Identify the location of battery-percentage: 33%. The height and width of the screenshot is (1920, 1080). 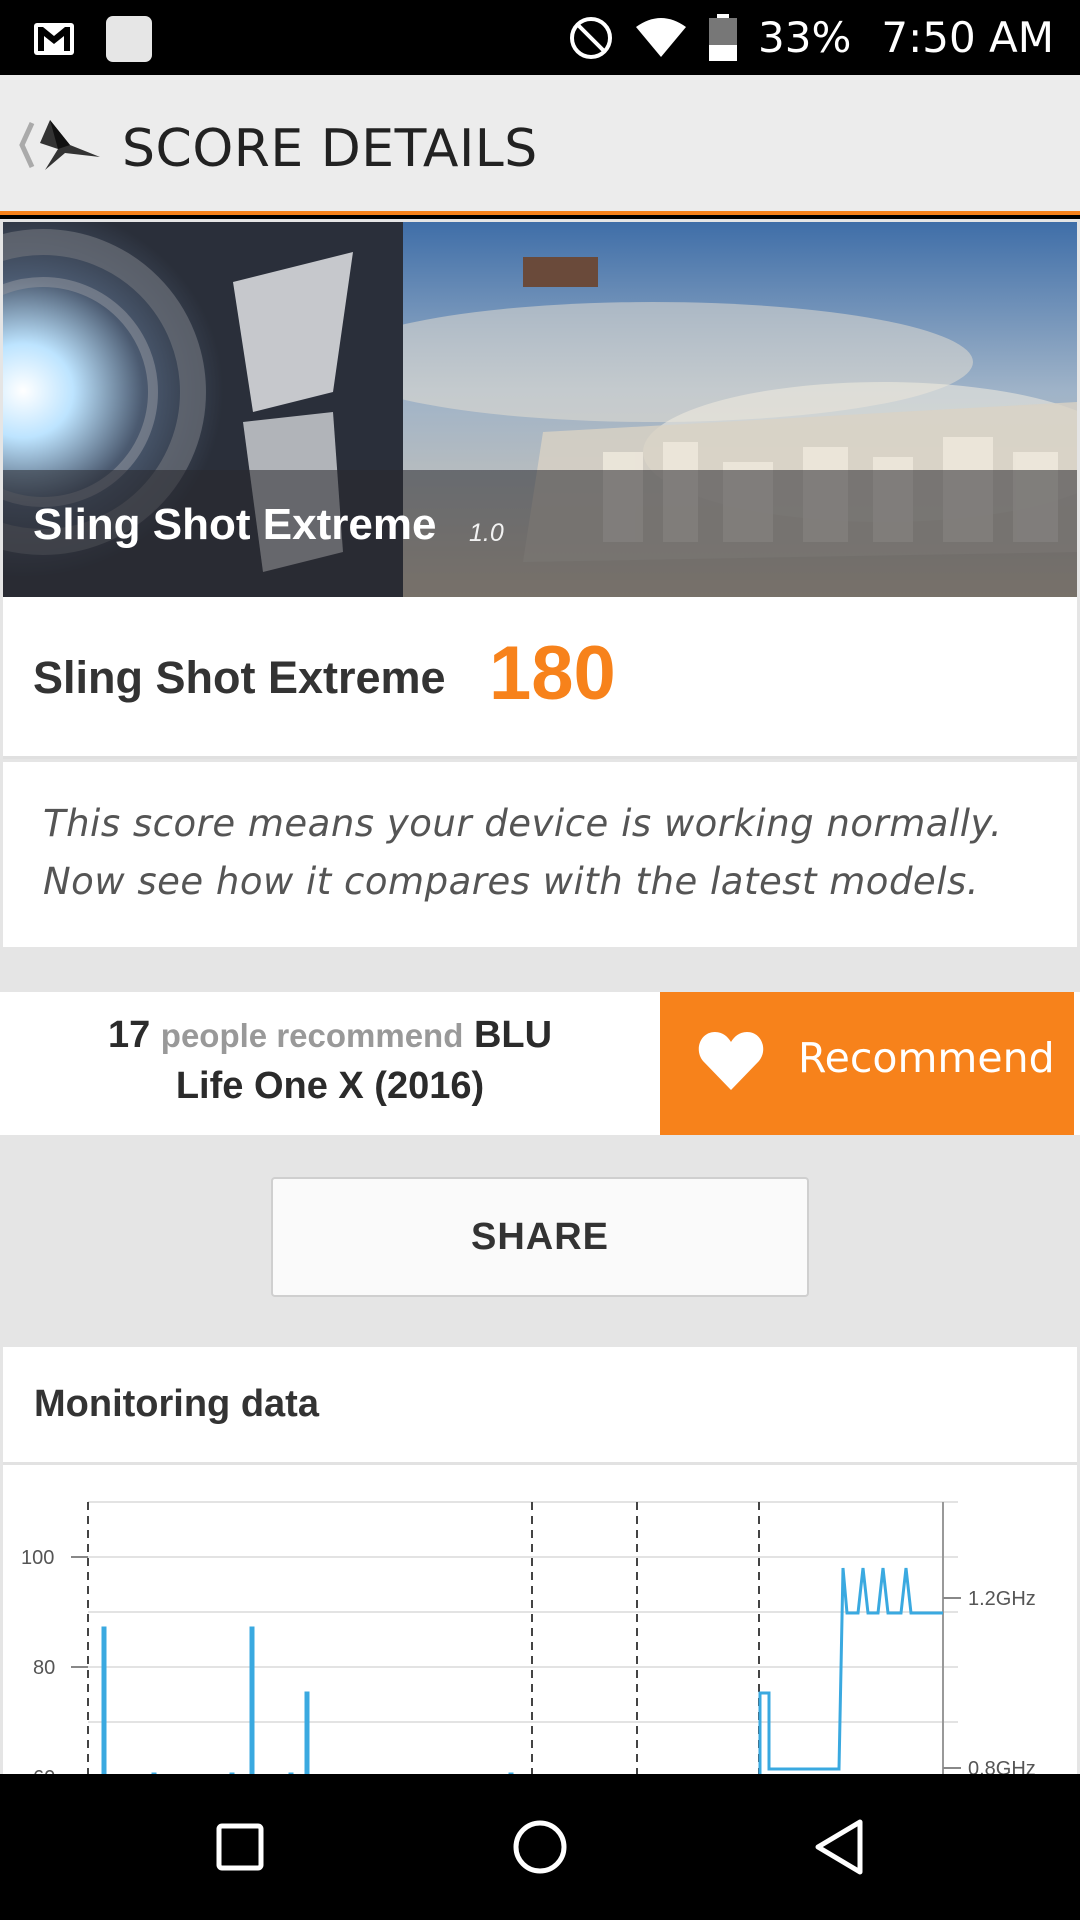
(805, 37).